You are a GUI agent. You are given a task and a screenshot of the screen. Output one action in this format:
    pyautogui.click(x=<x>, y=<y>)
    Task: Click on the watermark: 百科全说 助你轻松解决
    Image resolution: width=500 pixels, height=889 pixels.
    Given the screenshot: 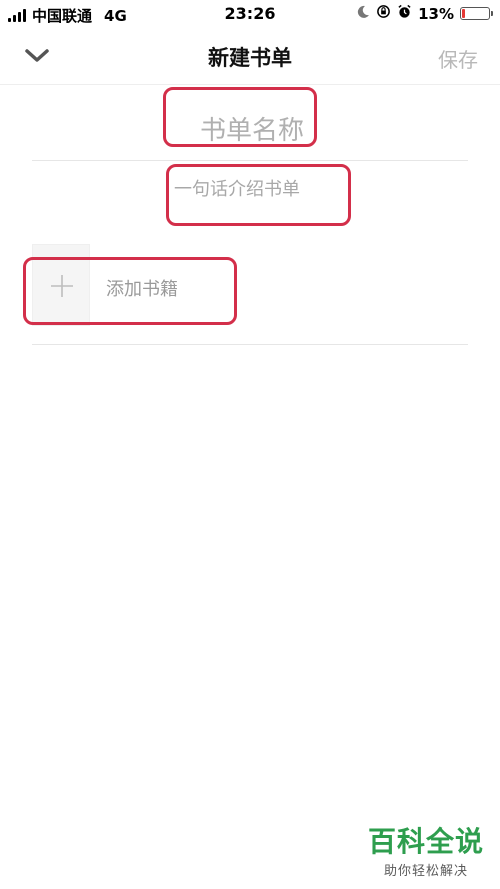 What is the action you would take?
    pyautogui.click(x=426, y=849)
    